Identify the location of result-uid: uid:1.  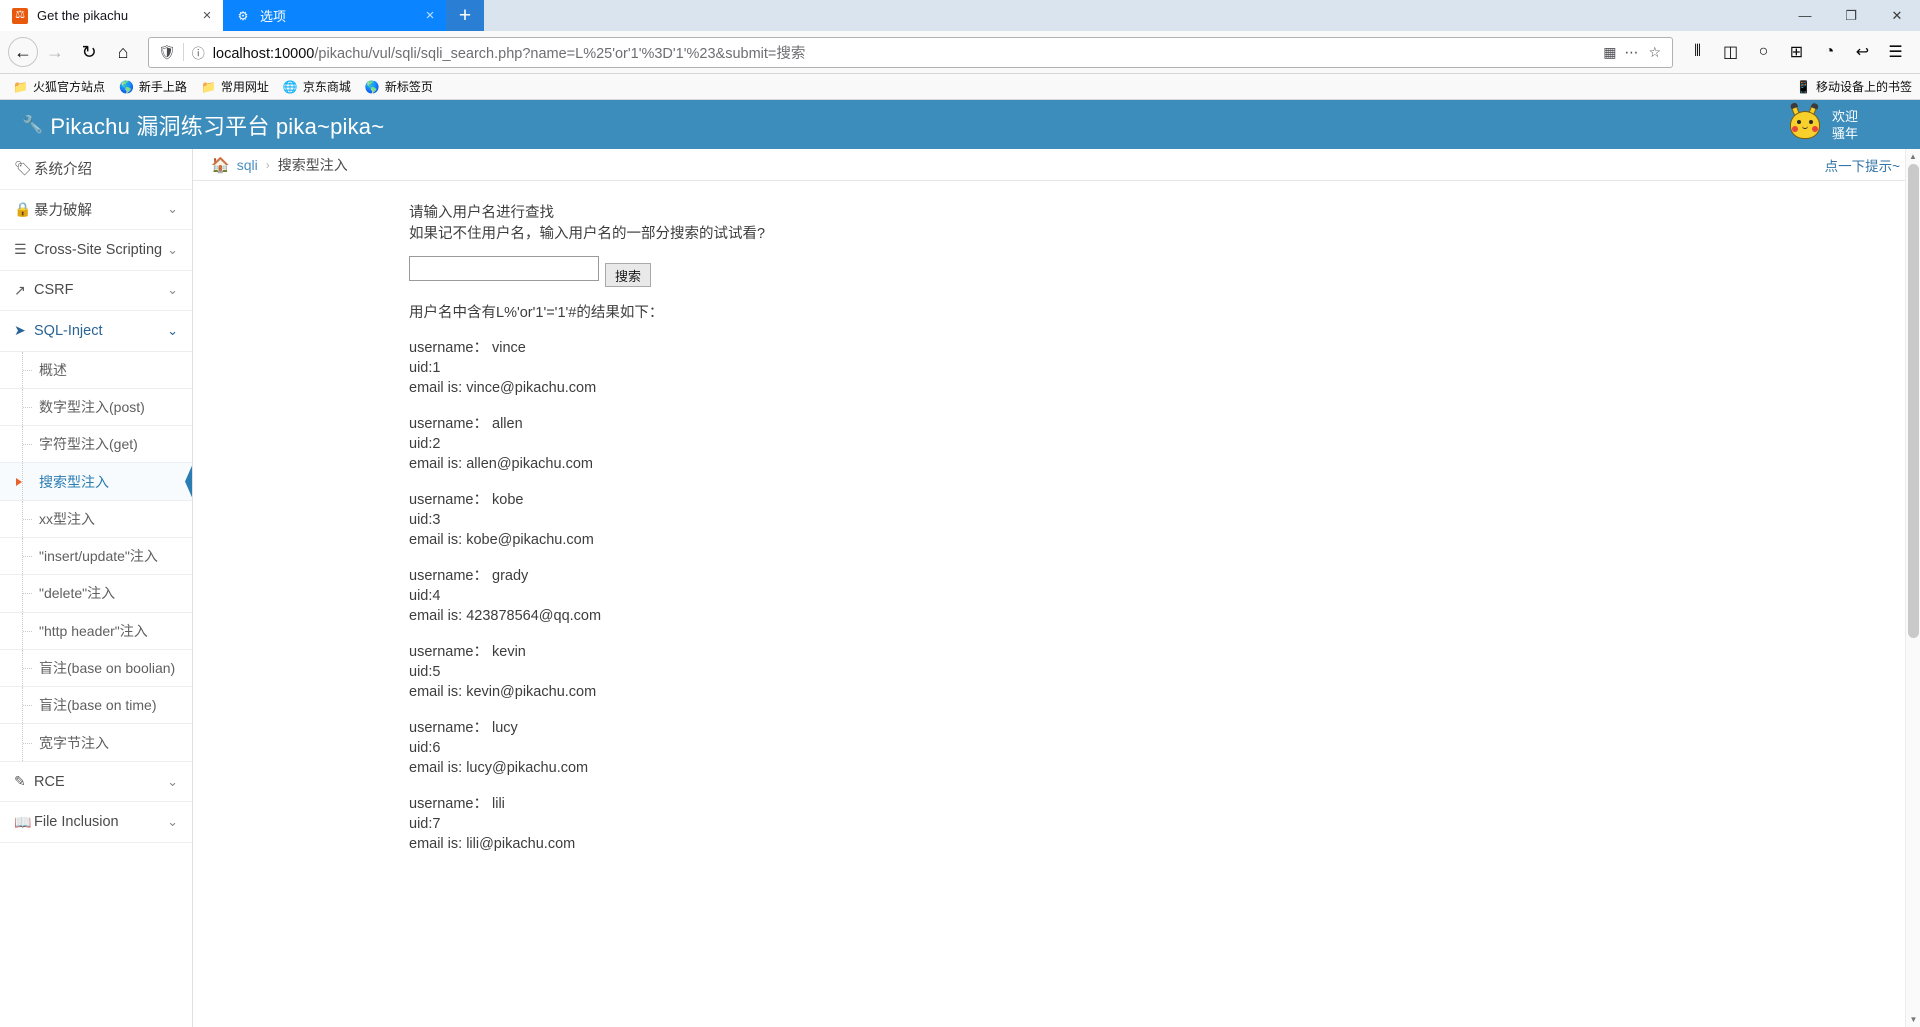
(425, 368).